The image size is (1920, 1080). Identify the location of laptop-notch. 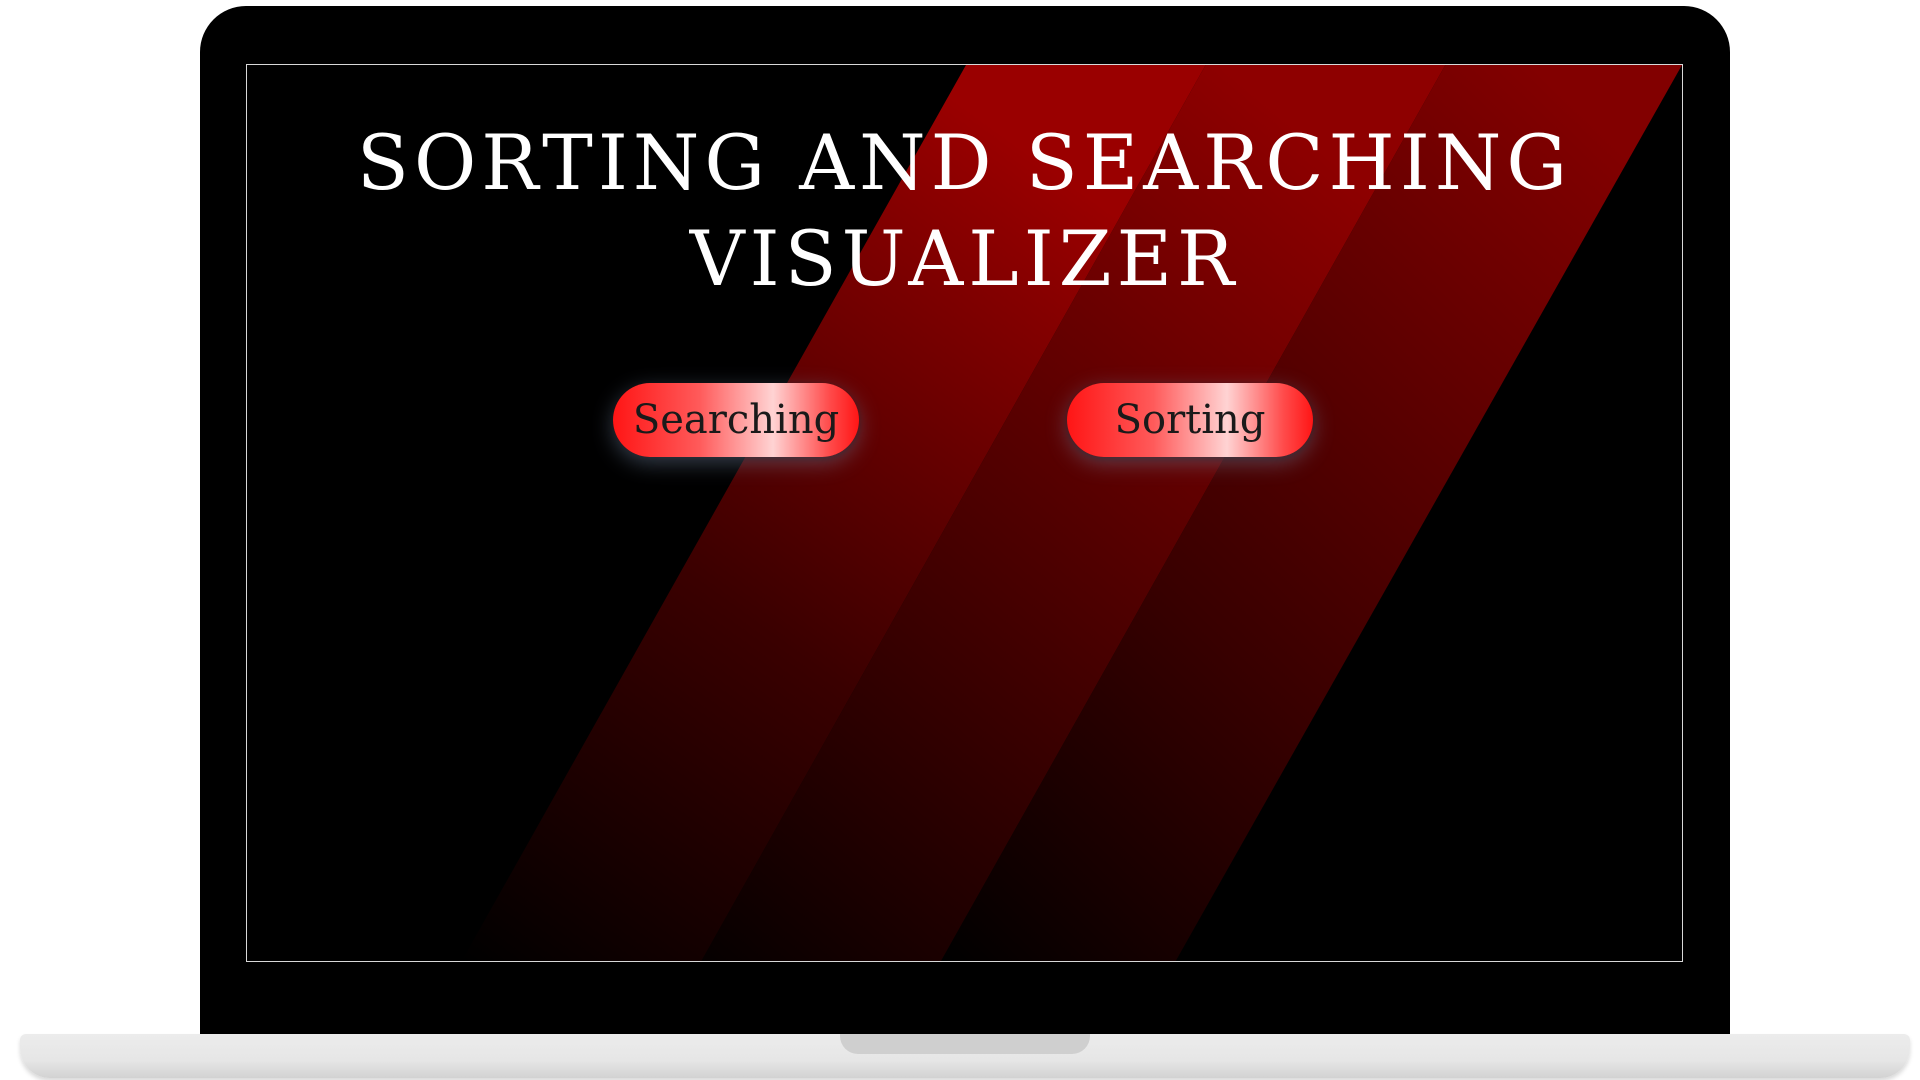
(965, 1044).